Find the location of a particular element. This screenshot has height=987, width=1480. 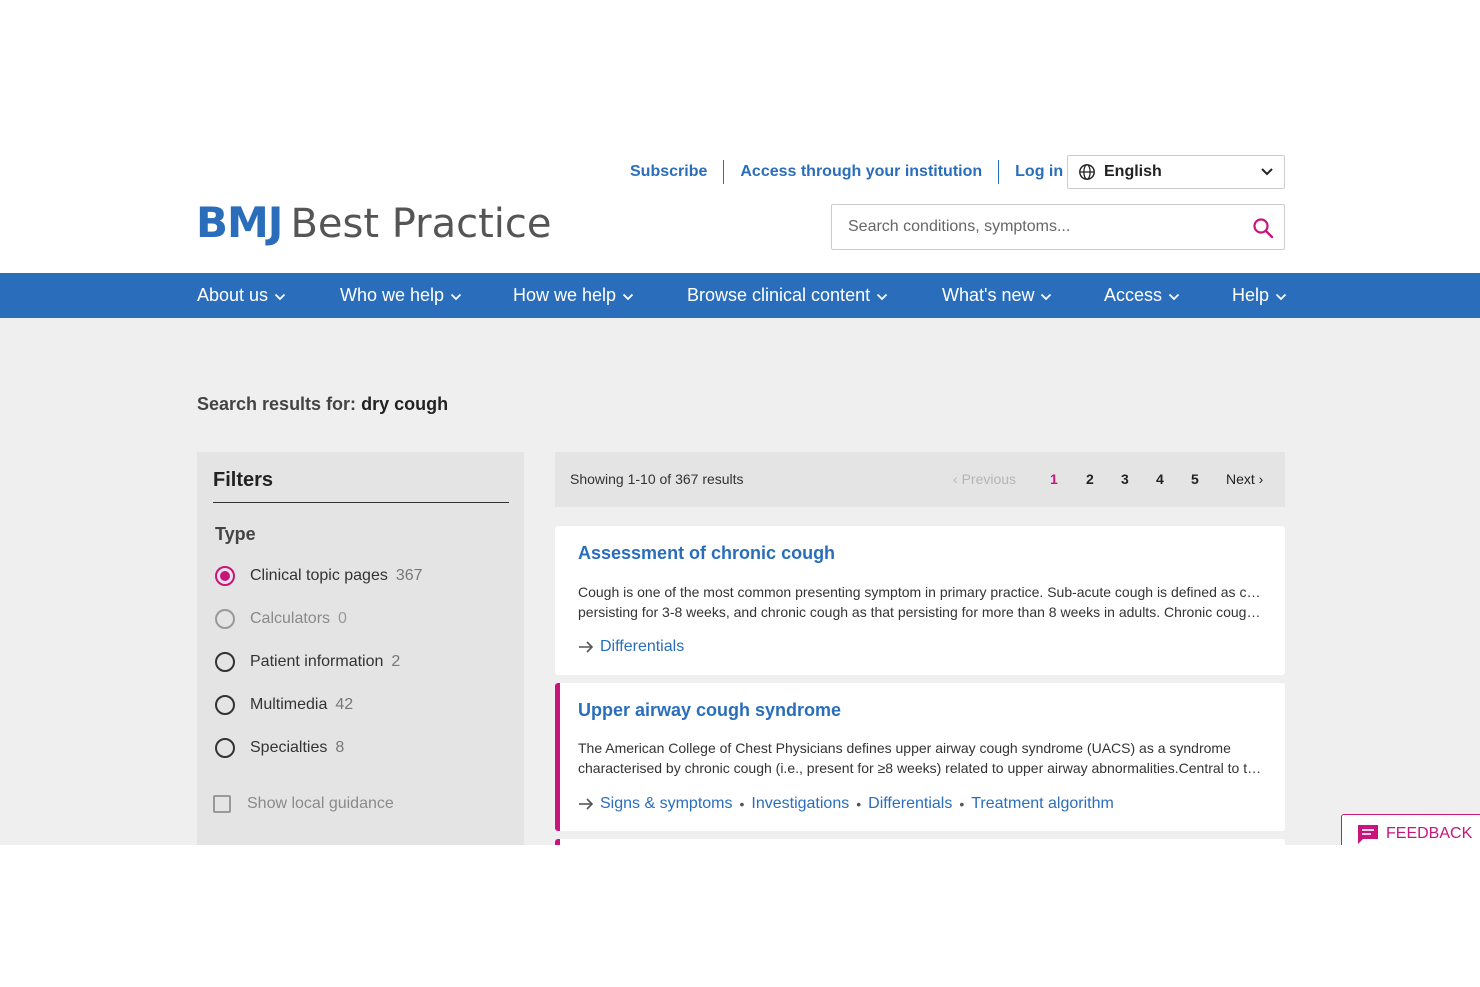

next-page-button: Next › is located at coordinates (1244, 479).